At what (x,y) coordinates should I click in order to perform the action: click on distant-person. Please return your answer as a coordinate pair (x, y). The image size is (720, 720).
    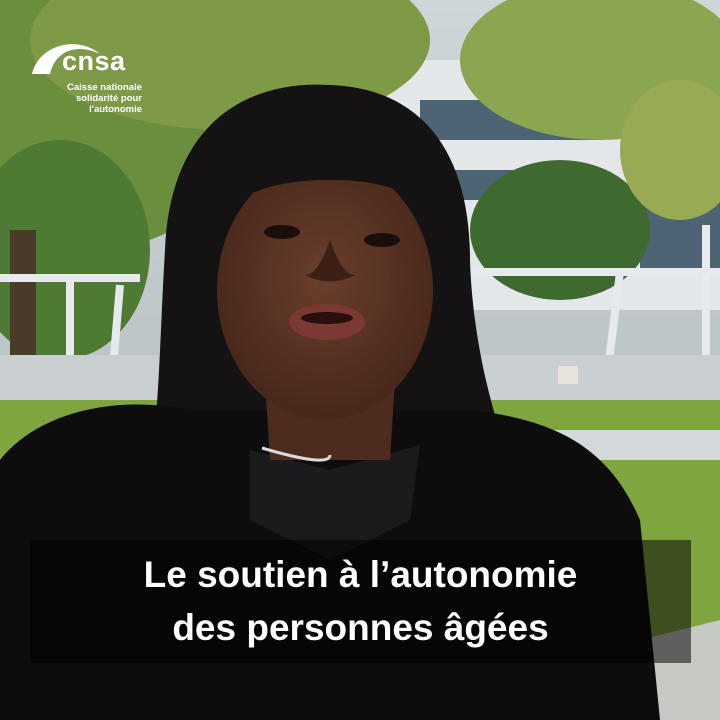
    Looking at the image, I should click on (568, 375).